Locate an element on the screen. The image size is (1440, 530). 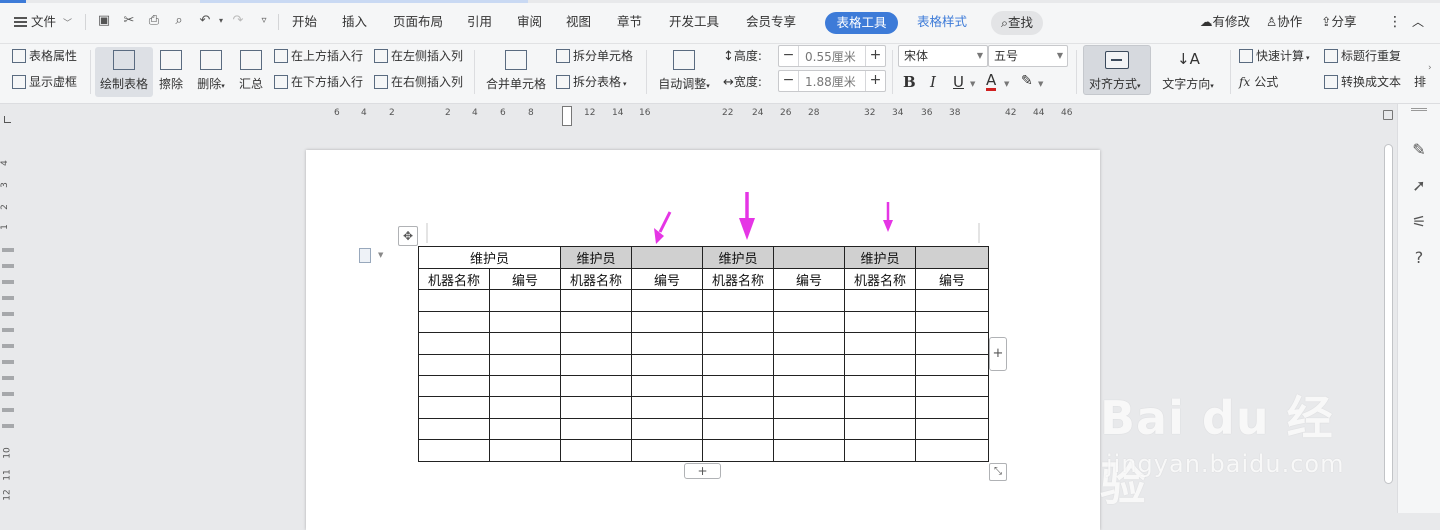
add-row-button: + is located at coordinates (702, 471).